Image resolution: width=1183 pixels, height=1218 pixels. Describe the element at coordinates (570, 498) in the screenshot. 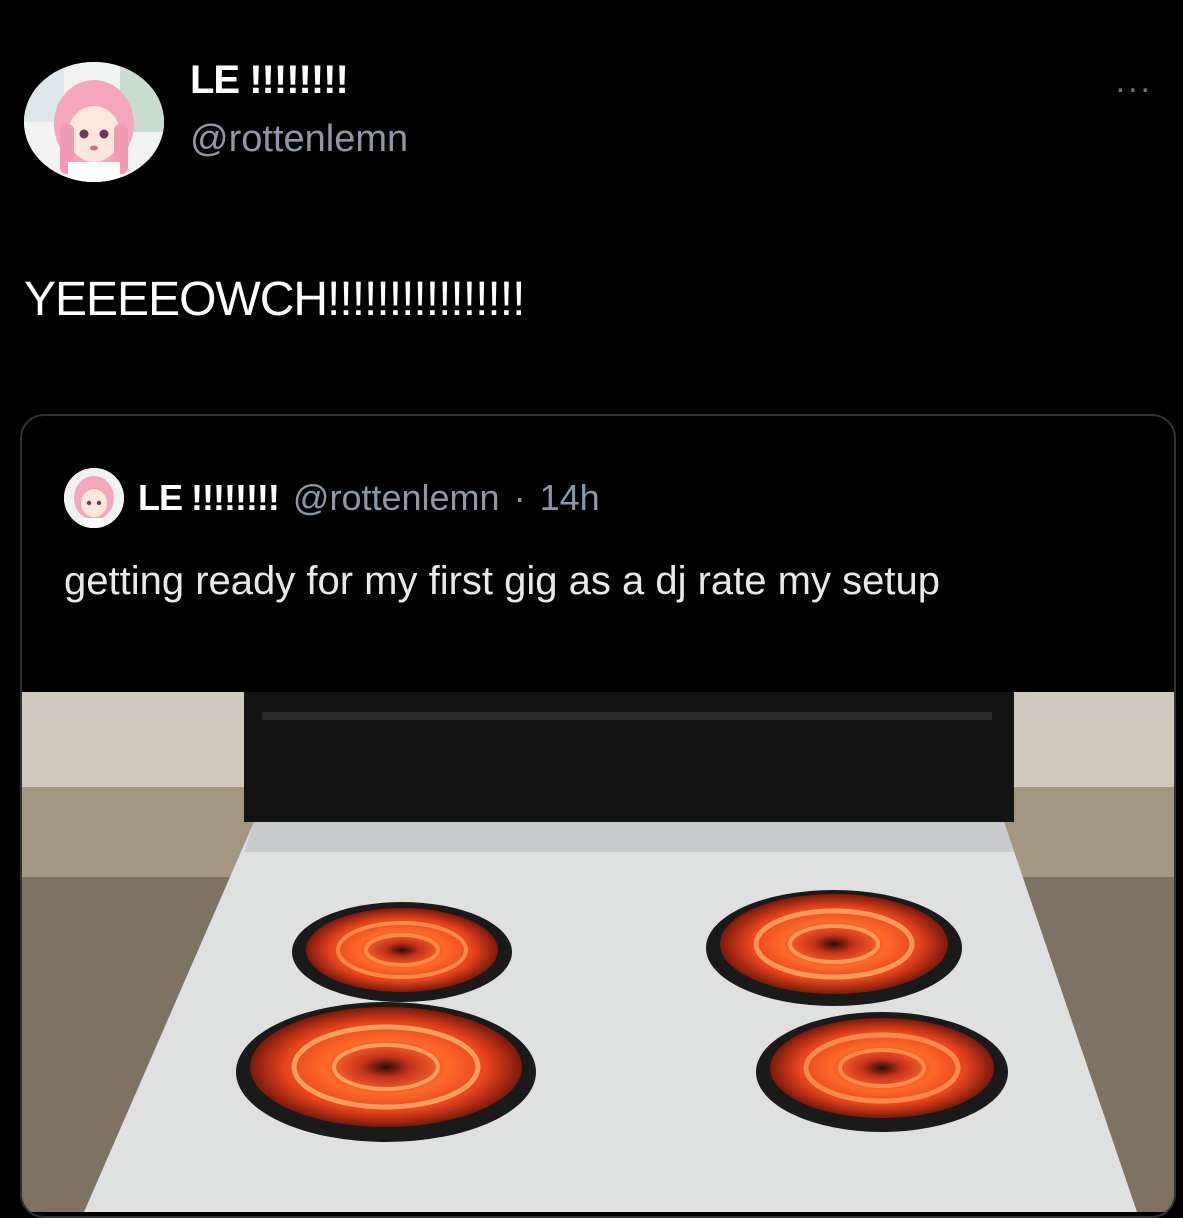

I see `quoted-tweet-time: 14h` at that location.